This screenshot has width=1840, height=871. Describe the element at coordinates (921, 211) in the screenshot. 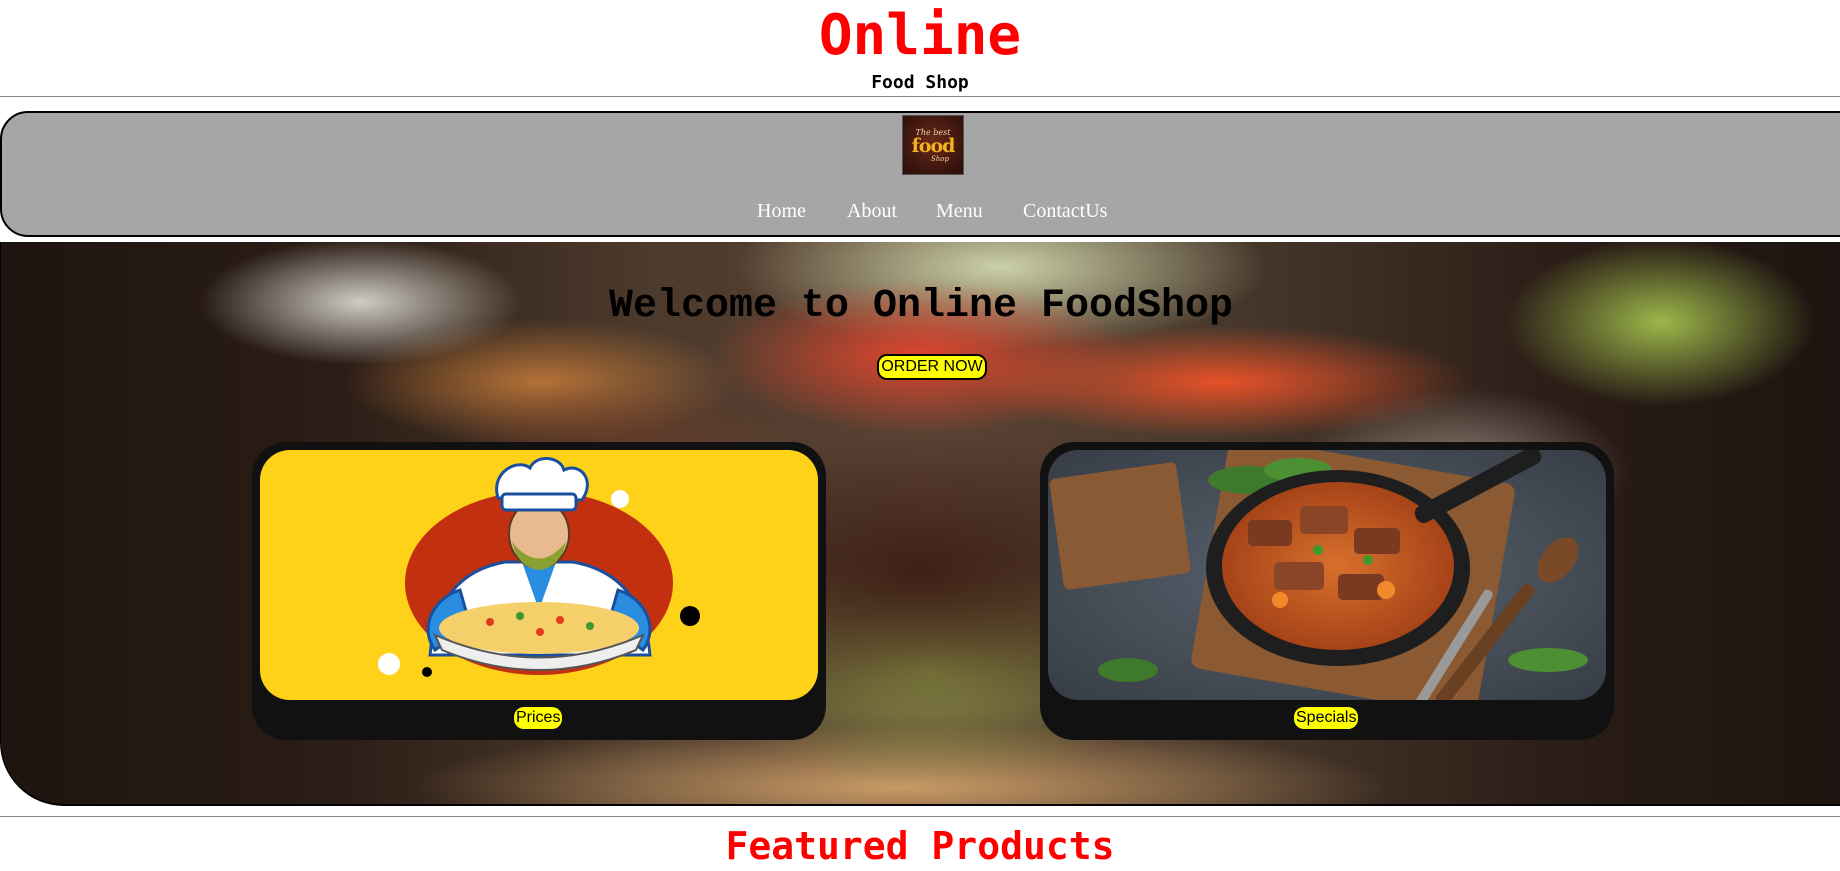

I see `nav-links: Home About Menu ContactUs` at that location.